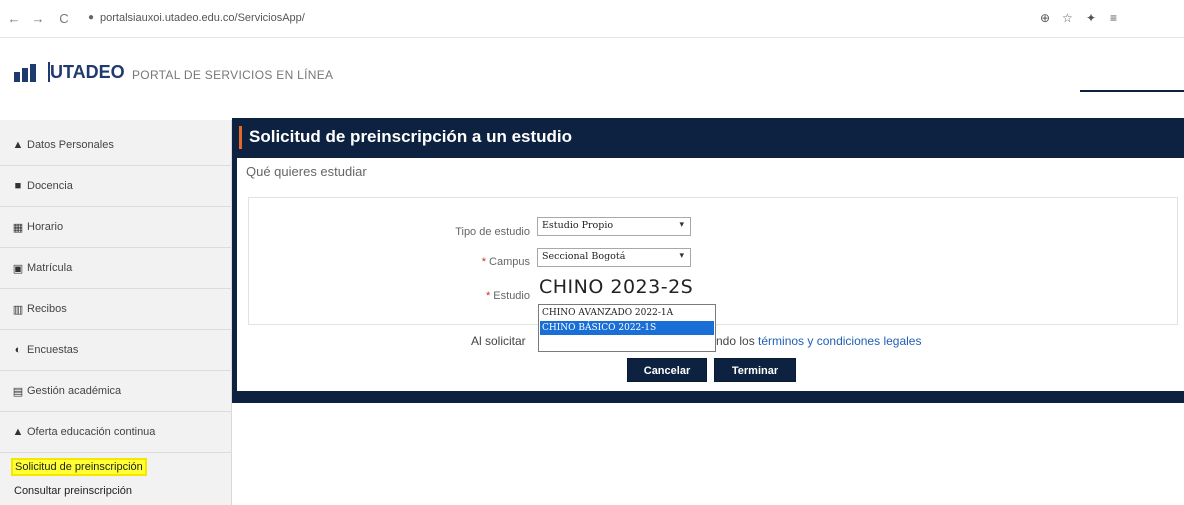 This screenshot has width=1184, height=505. I want to click on sidebar-item-recibos: ▥ Recibos, so click(116, 309).